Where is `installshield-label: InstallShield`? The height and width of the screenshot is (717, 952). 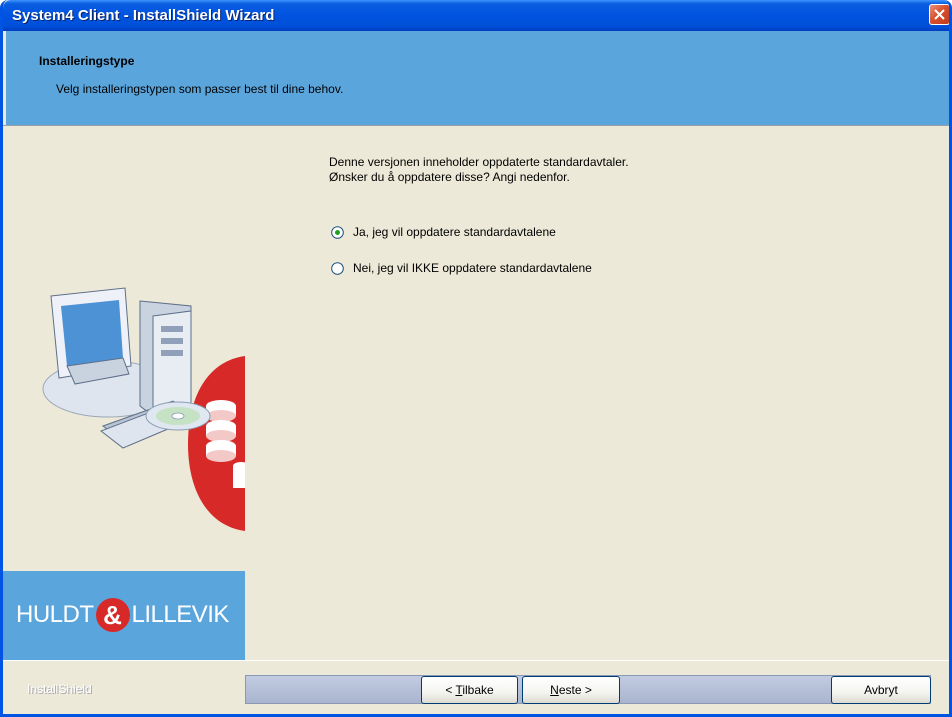
installshield-label: InstallShield is located at coordinates (59, 689).